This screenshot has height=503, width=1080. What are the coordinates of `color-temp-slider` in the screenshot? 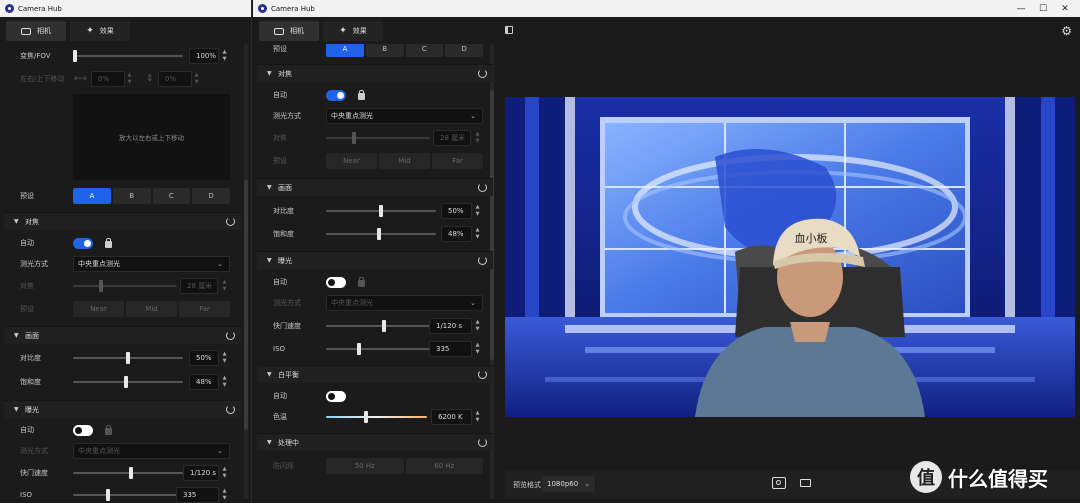 It's located at (376, 417).